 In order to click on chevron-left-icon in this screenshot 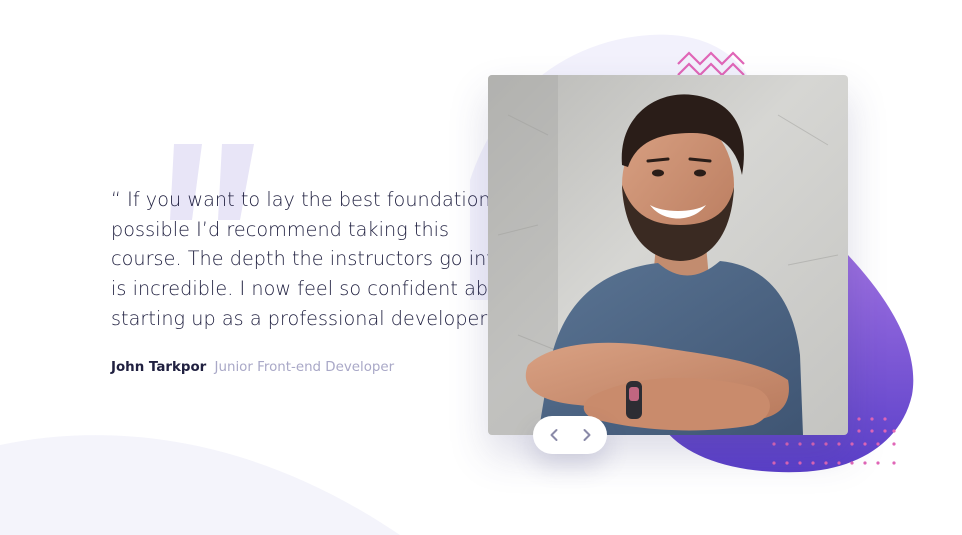, I will do `click(553, 435)`.